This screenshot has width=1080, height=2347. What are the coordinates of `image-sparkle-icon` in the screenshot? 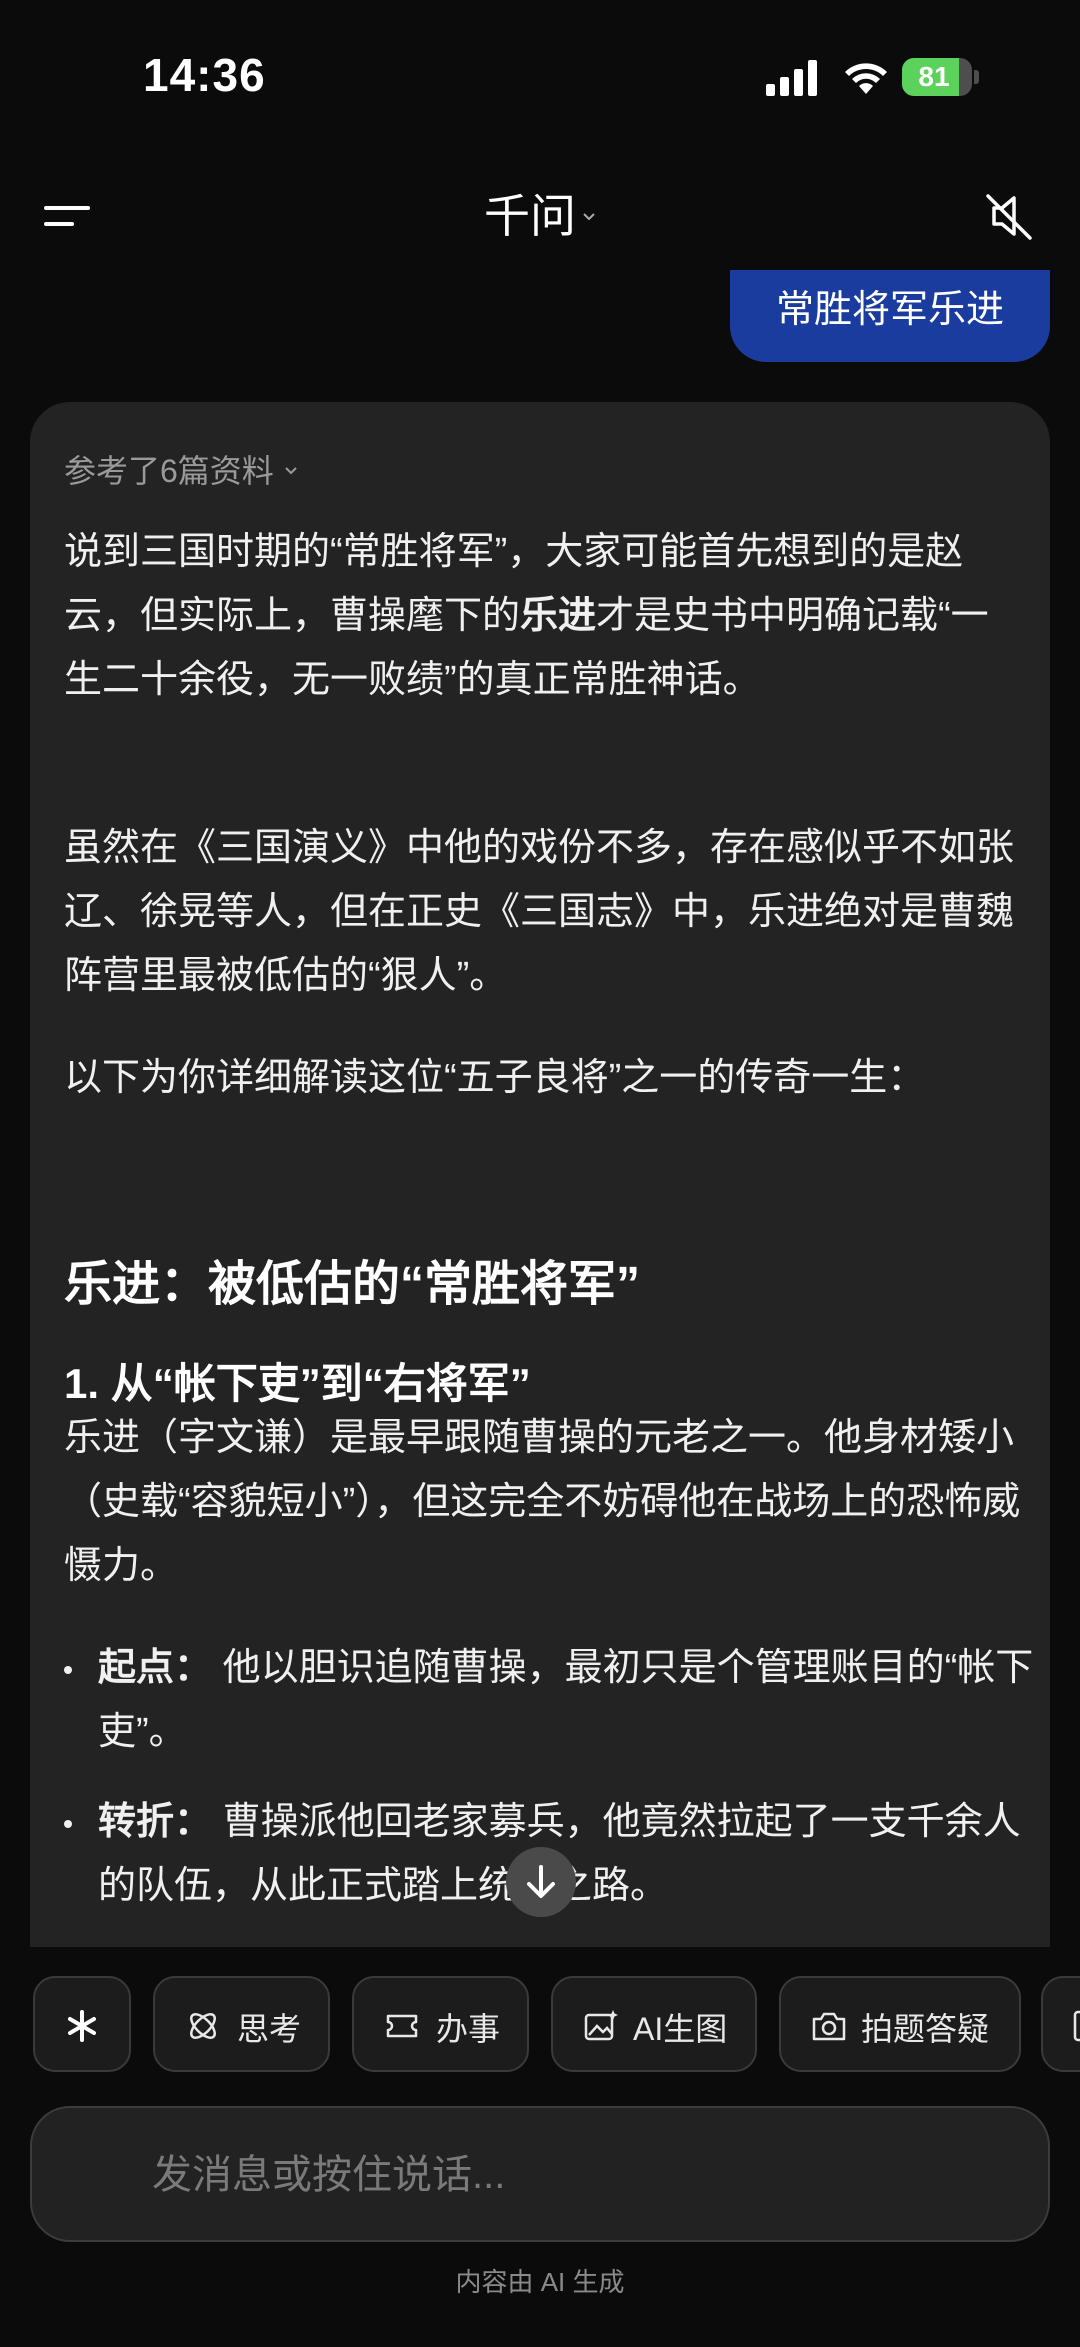 It's located at (601, 2025).